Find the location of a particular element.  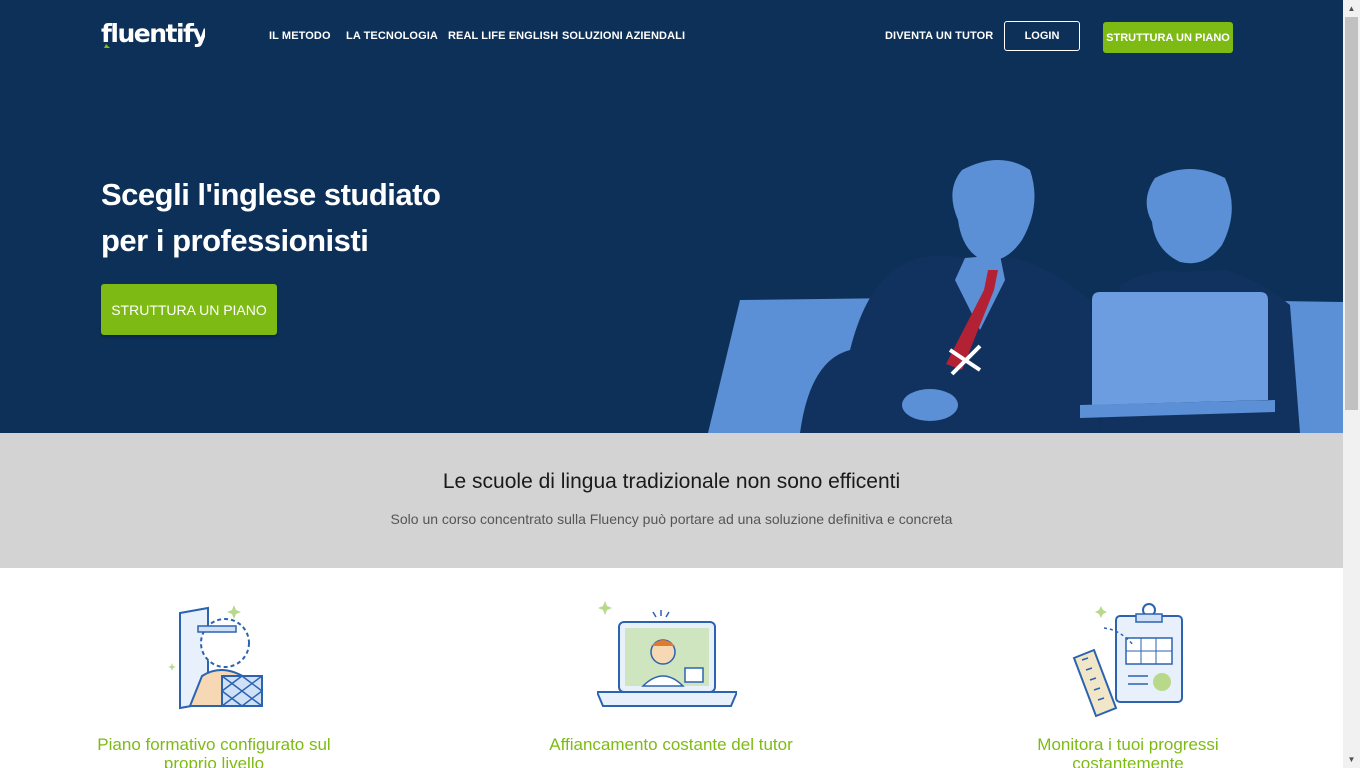

hero-struttura-piano-button: STRUTTURA UN PIANO is located at coordinates (189, 309).